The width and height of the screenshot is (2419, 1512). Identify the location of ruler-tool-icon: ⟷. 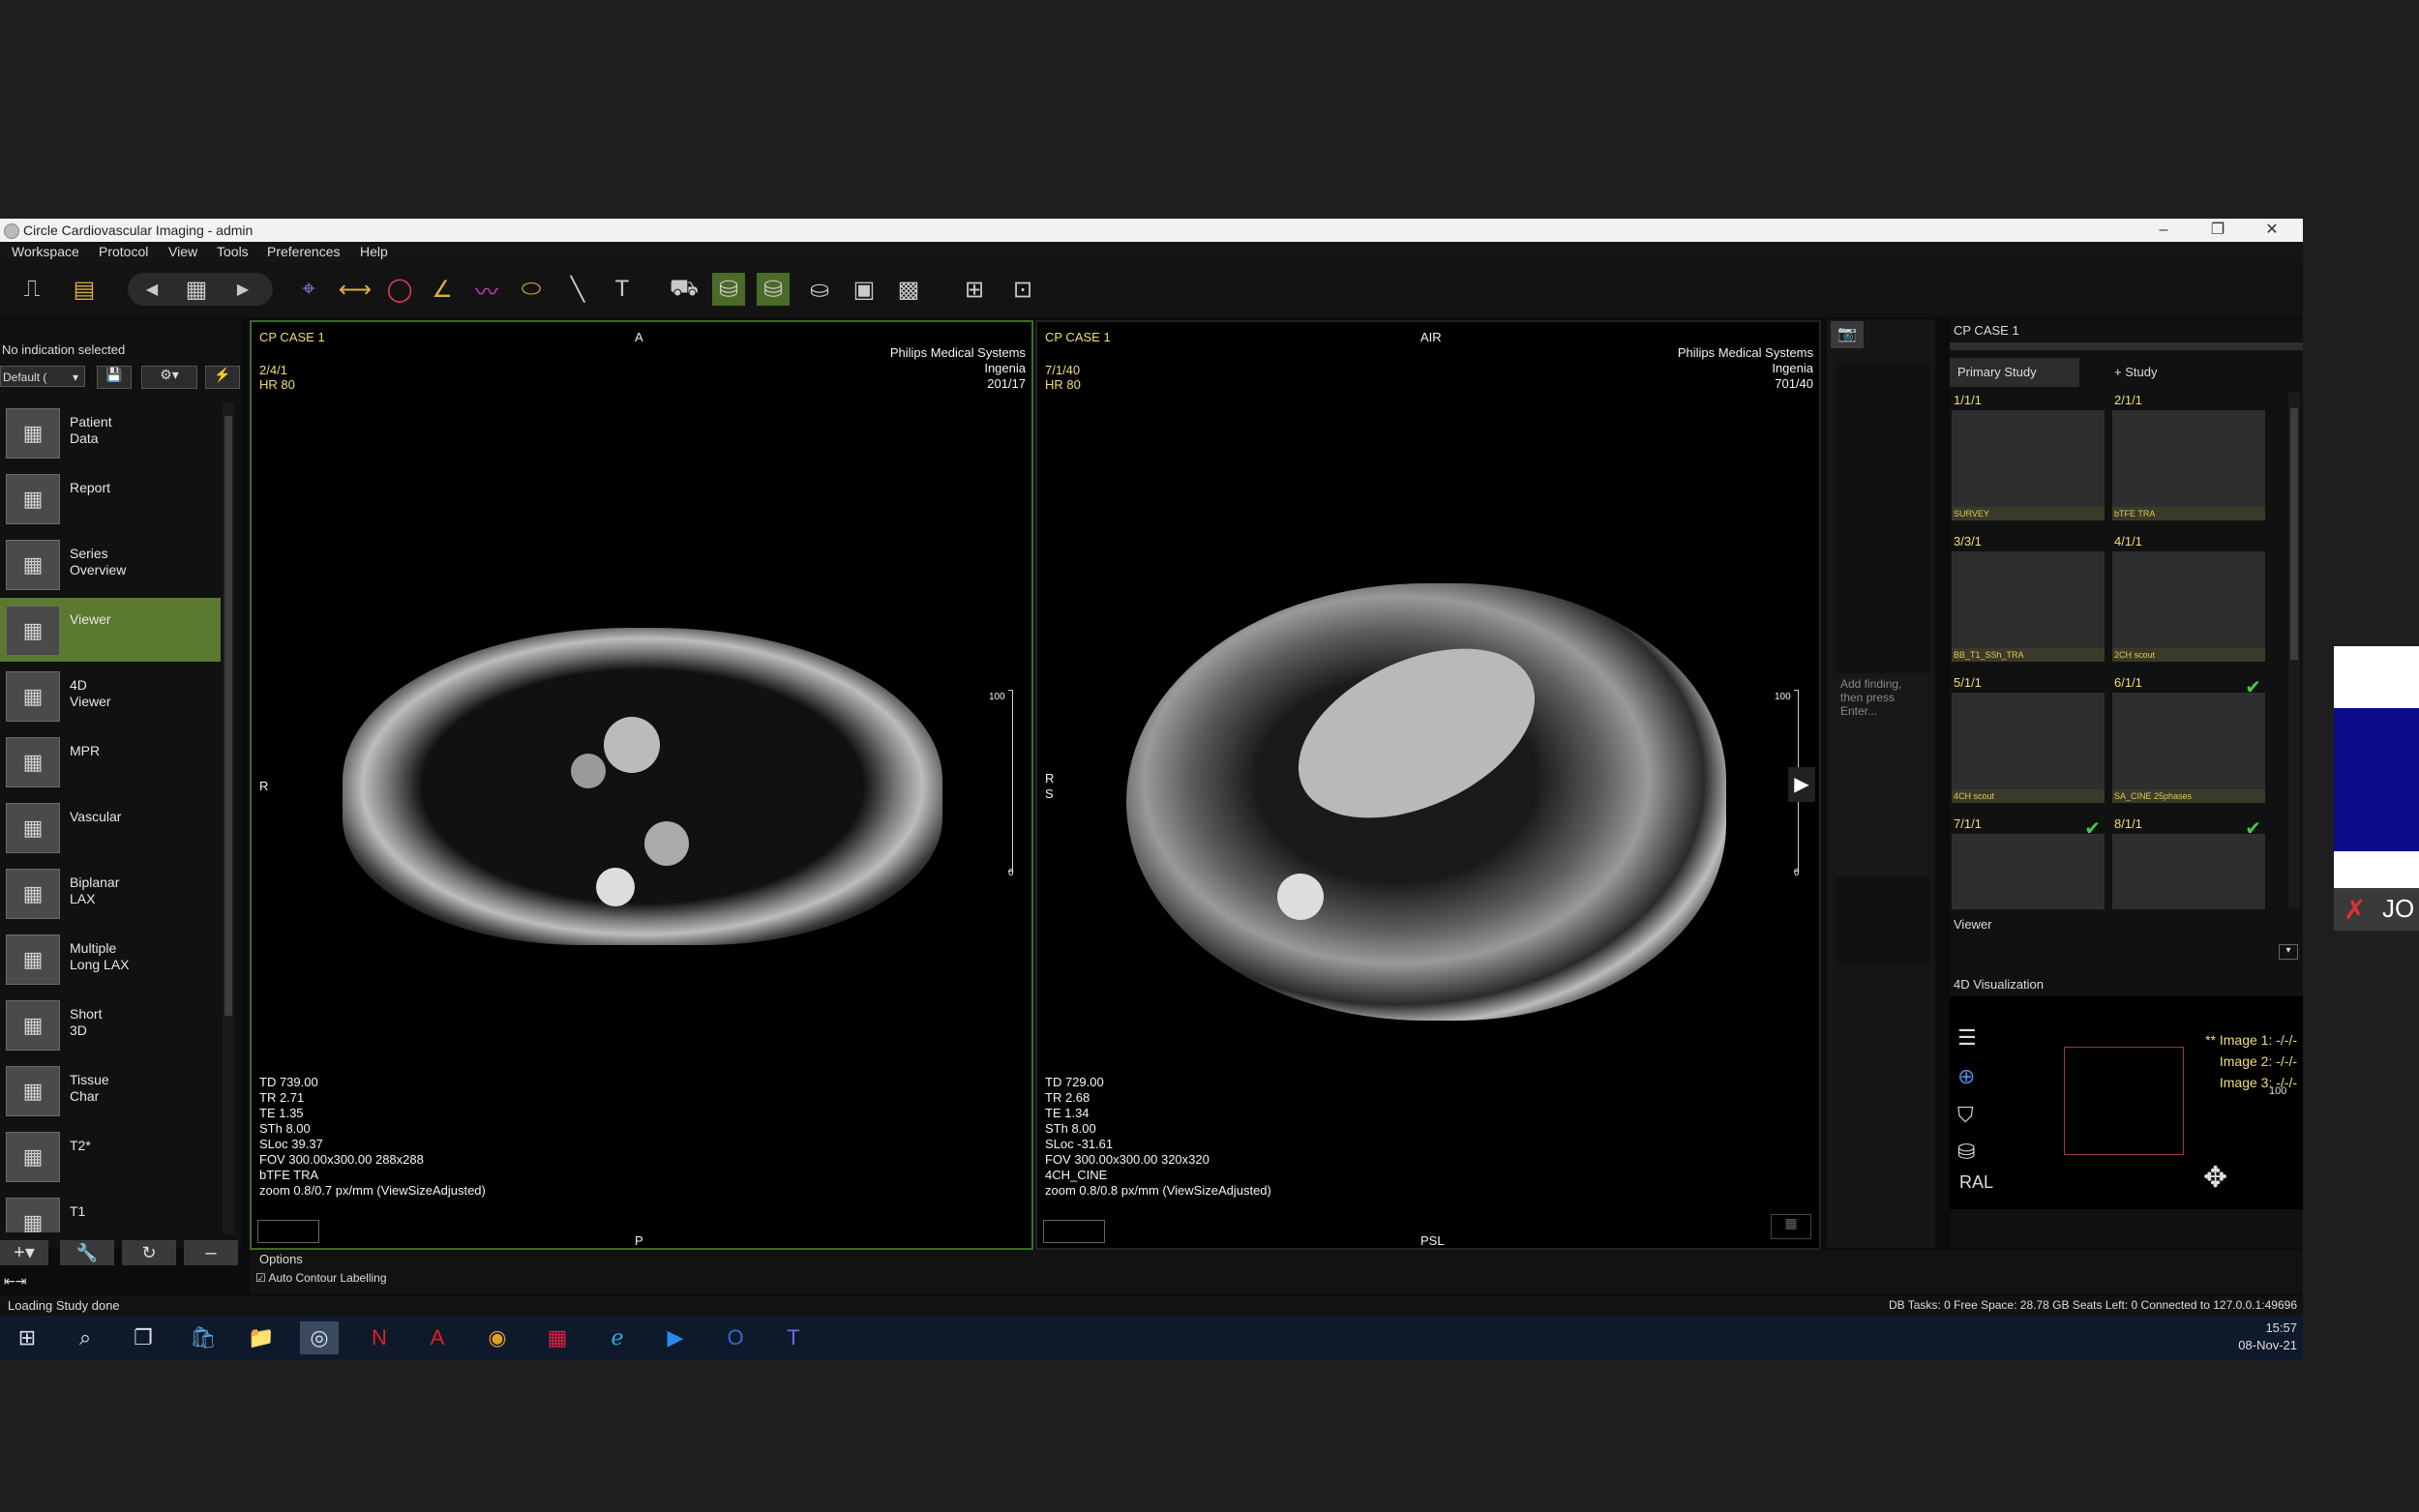
(356, 289).